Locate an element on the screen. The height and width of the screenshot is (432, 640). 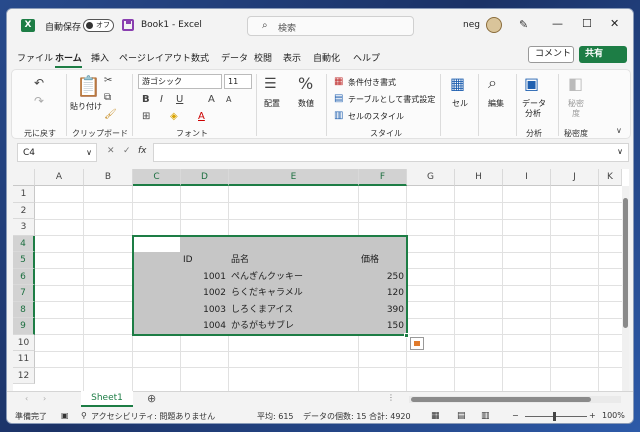
paste-icon: 📋 is located at coordinates (88, 86).